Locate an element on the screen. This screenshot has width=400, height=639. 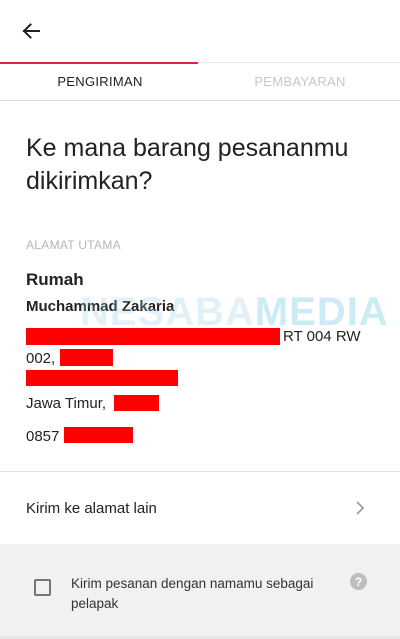
send-to-other-address-label: Kirim ke alamat lain is located at coordinates (91, 508).